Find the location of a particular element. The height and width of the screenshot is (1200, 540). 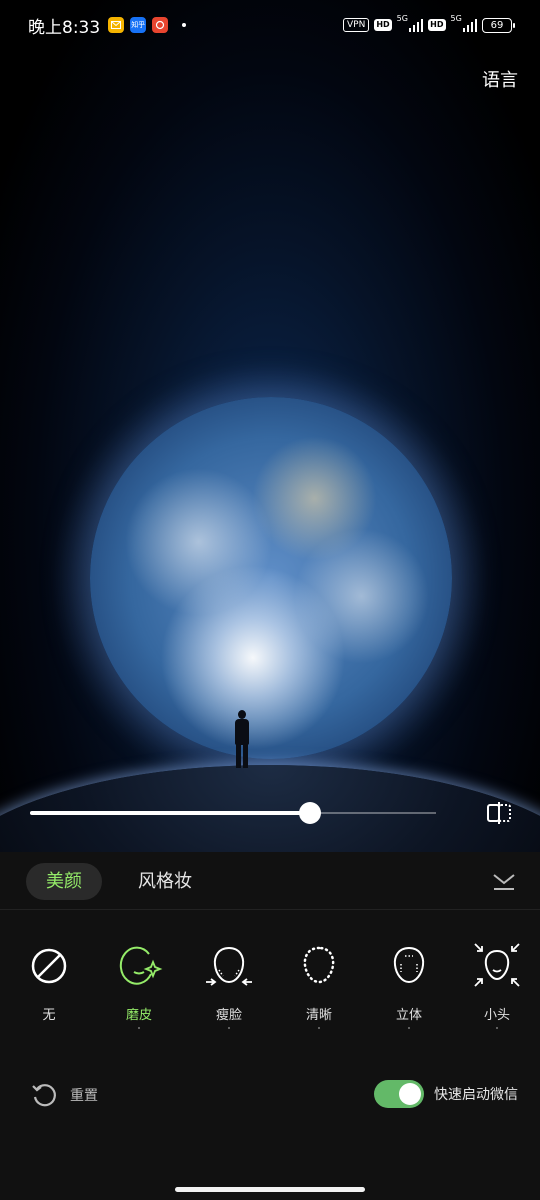

tool-none: 无 is located at coordinates (49, 981).